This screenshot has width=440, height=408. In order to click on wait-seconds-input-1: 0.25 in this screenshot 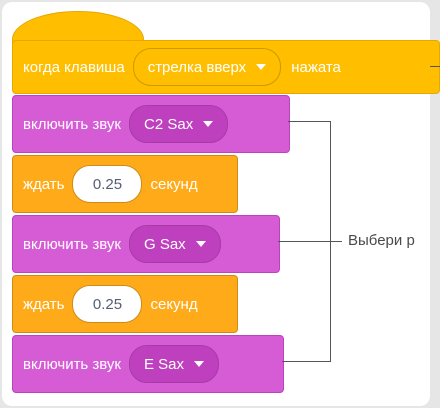, I will do `click(107, 184)`.